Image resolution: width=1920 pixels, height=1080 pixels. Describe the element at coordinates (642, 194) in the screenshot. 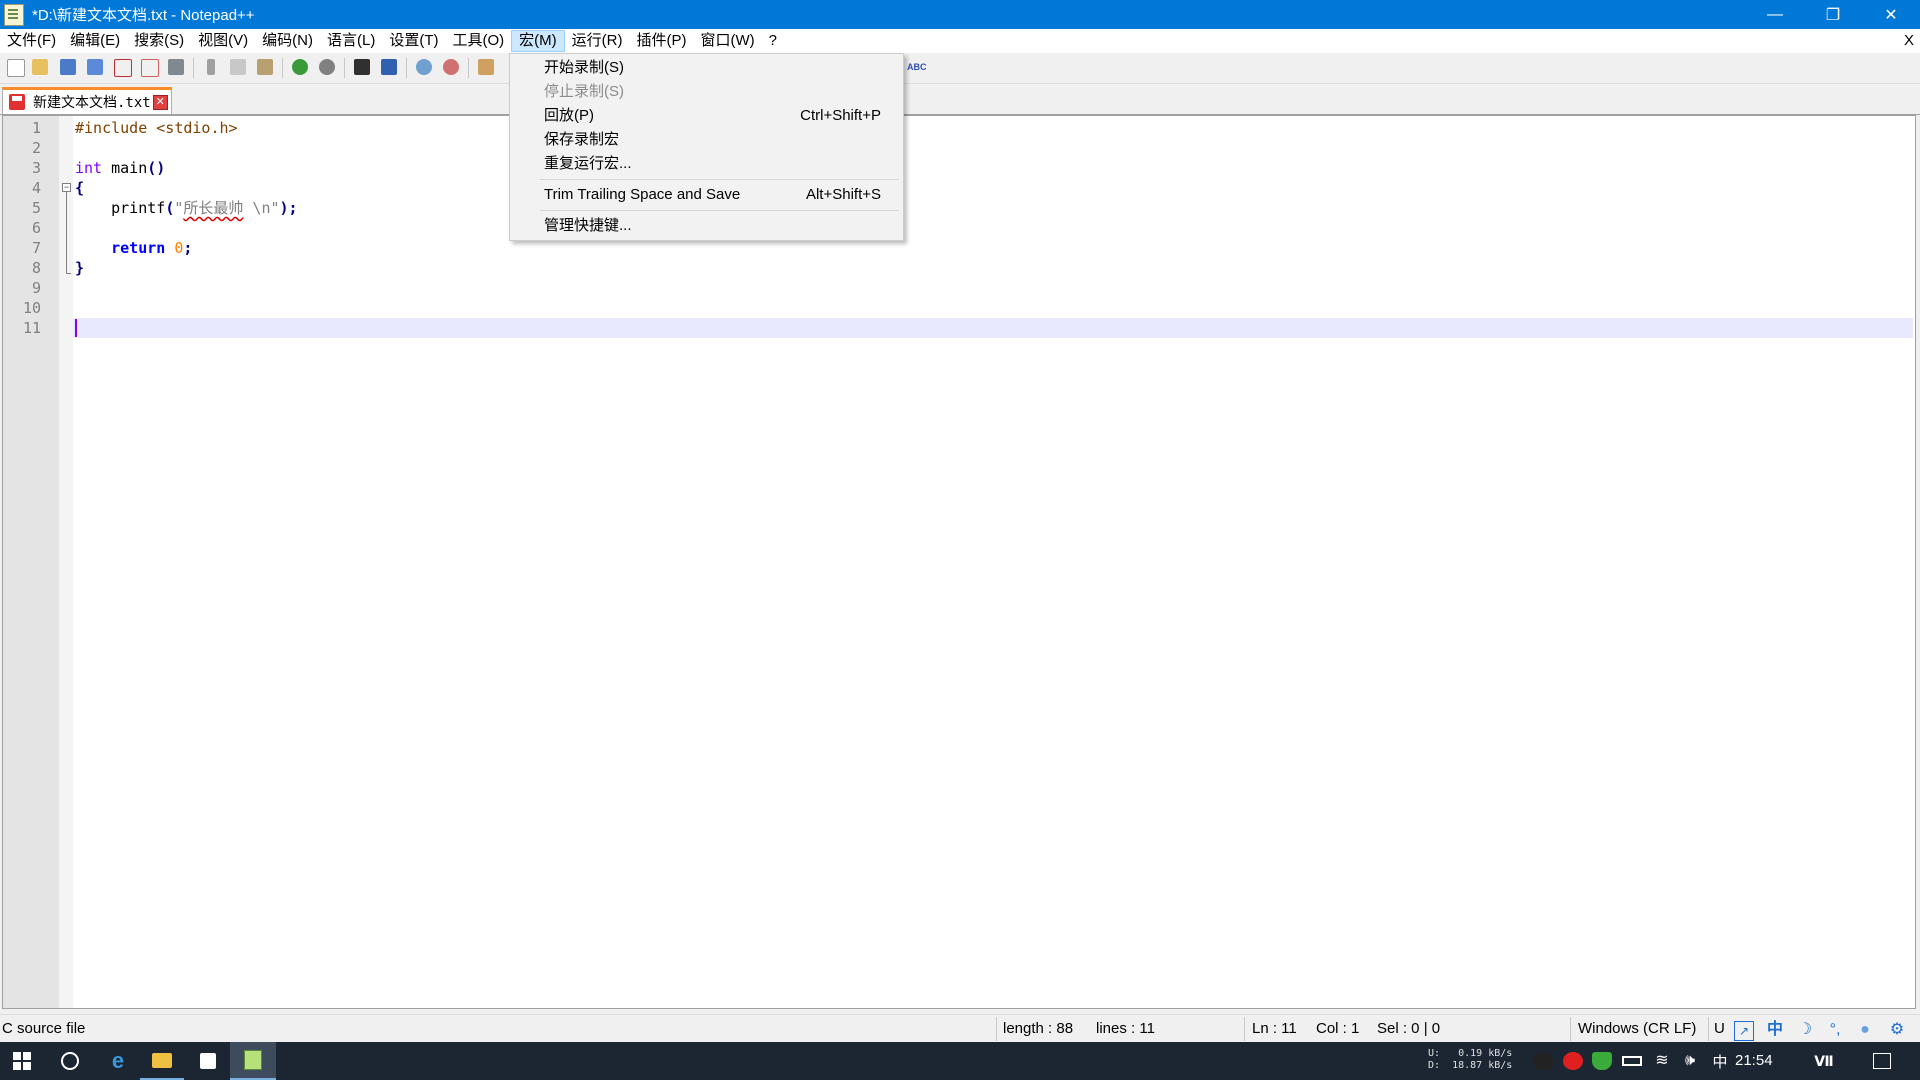

I see `menu-item-label: Trim Trailing Space and Save` at that location.